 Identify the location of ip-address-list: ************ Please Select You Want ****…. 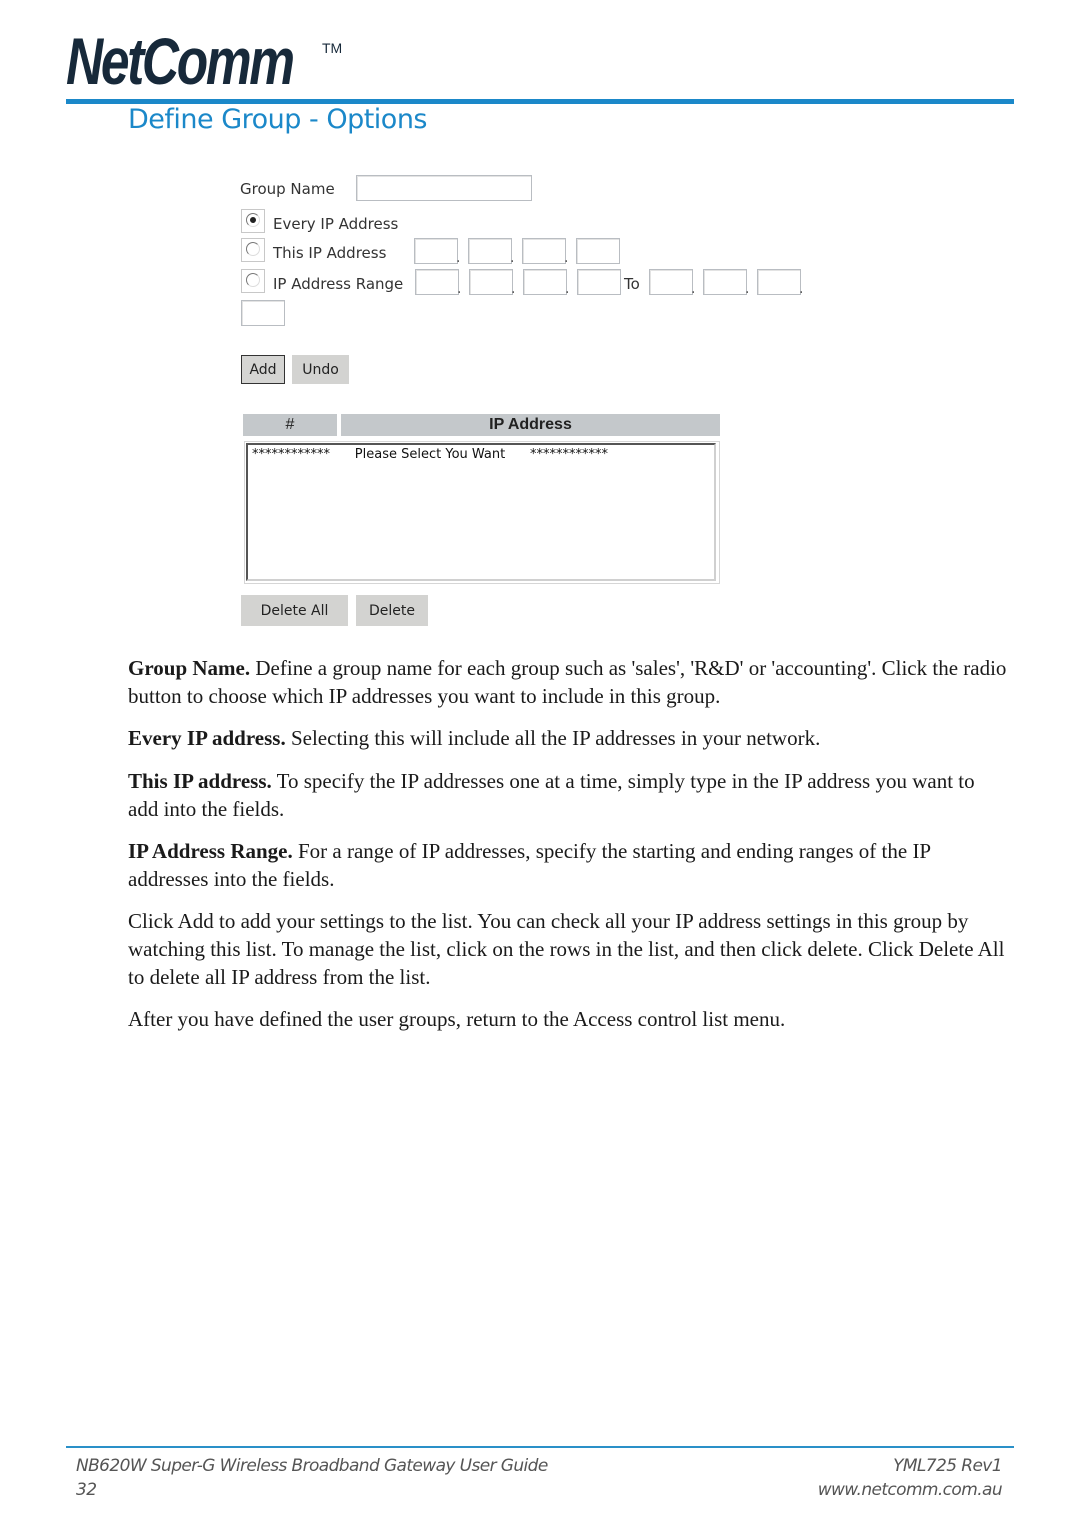
(481, 512).